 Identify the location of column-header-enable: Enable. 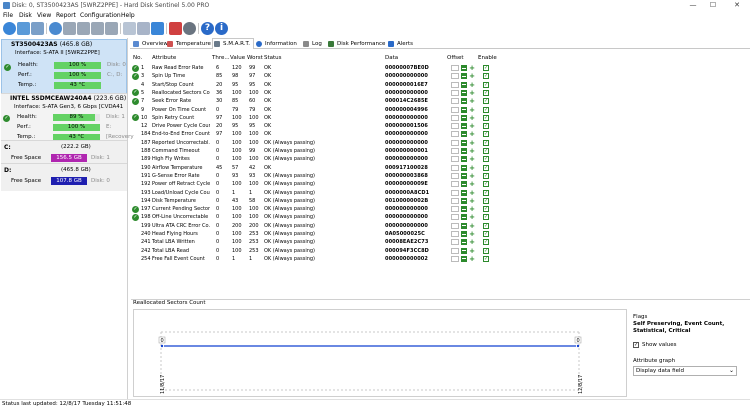
(487, 58).